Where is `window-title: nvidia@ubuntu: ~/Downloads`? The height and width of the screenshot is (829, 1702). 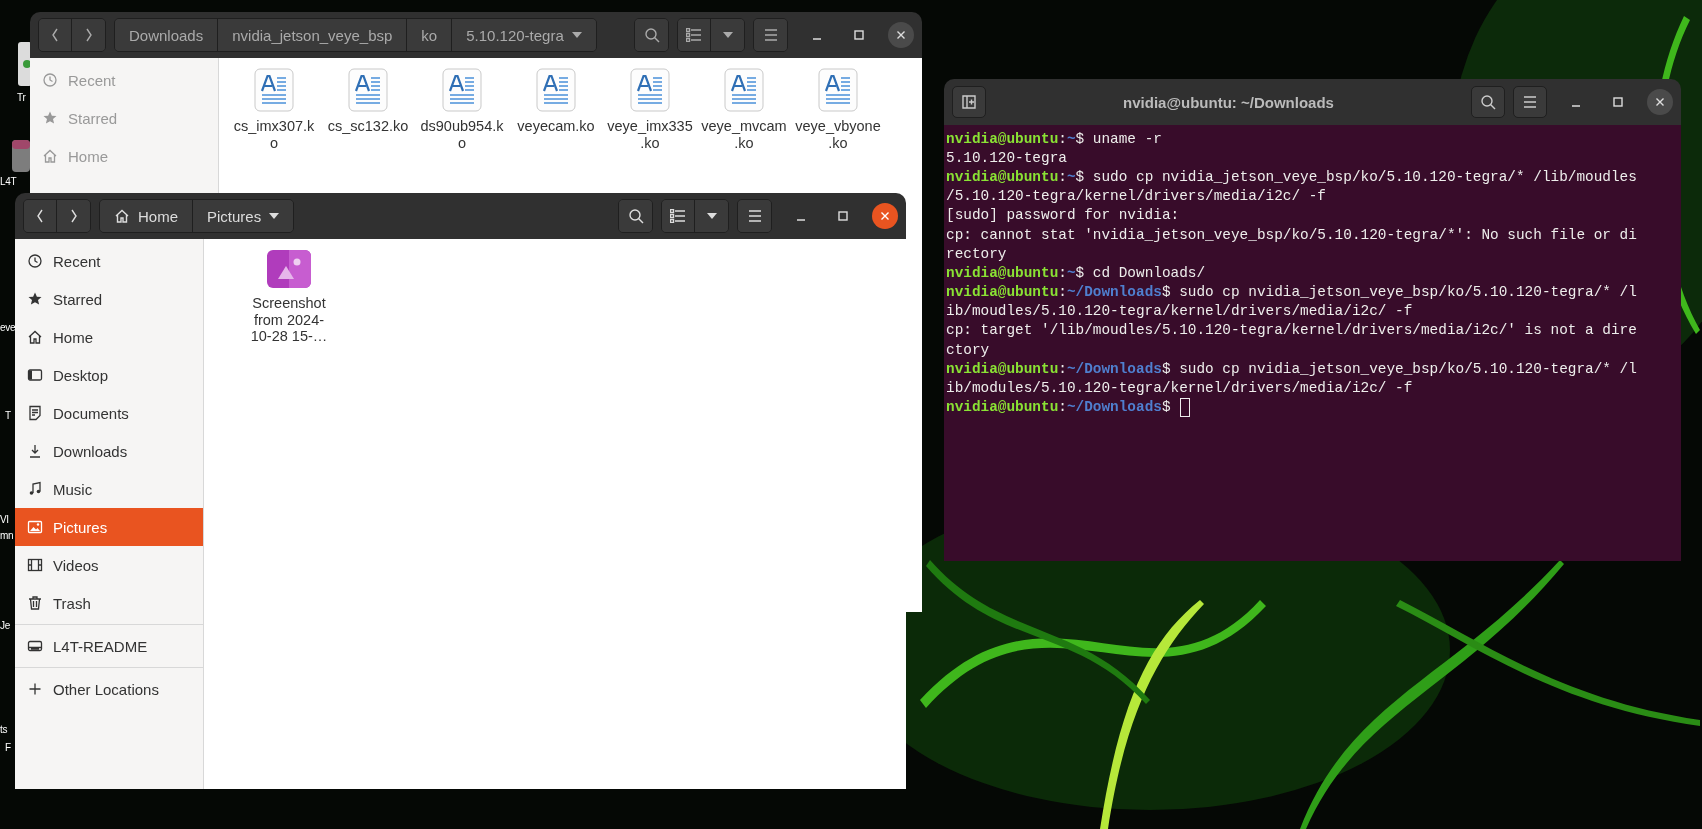
window-title: nvidia@ubuntu: ~/Downloads is located at coordinates (1228, 102).